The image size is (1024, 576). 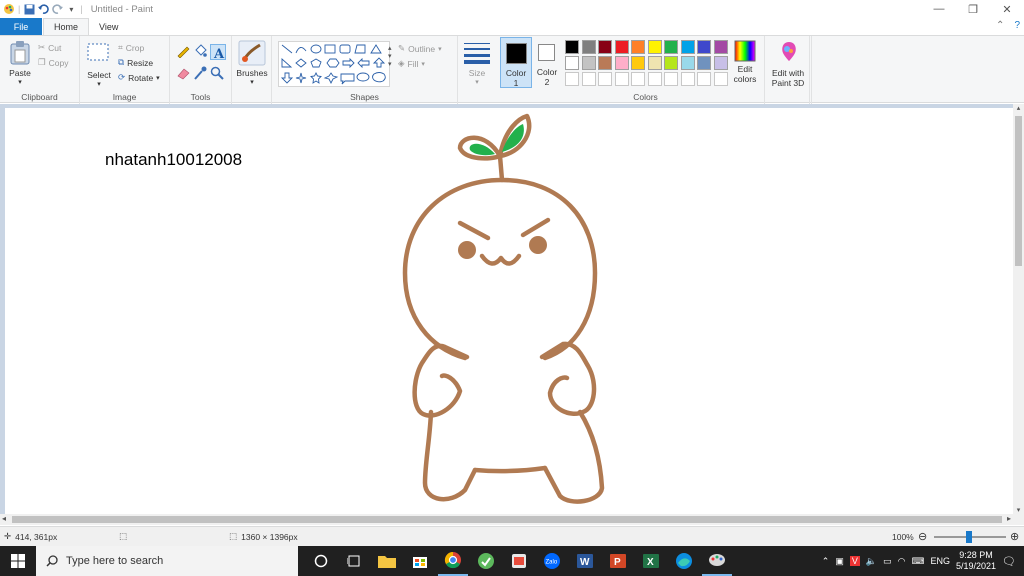 I want to click on brushes-dropdown-icon: ▾, so click(x=252, y=83).